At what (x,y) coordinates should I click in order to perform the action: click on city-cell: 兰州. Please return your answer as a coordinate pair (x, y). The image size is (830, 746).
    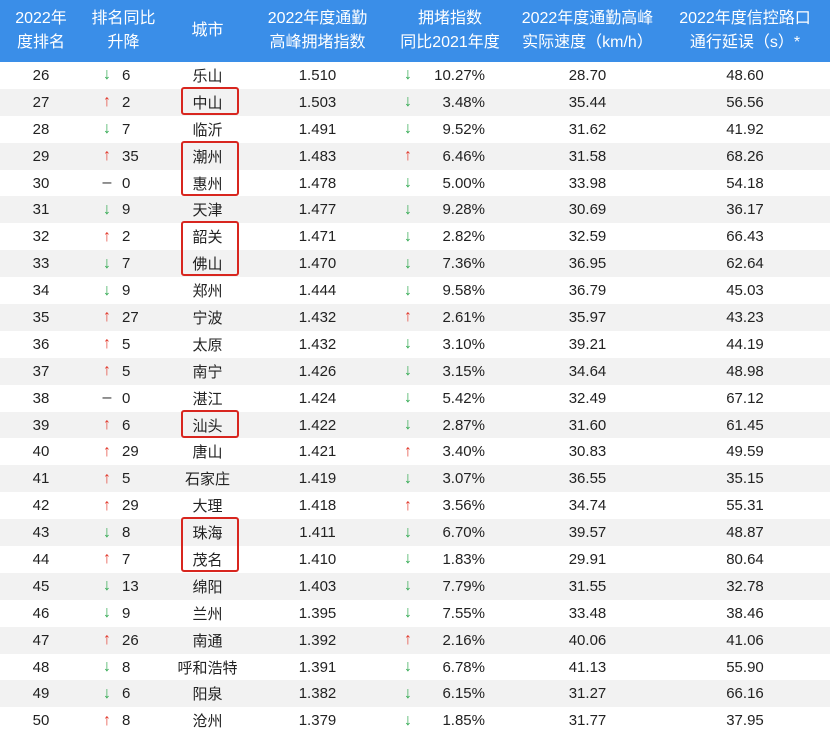
    Looking at the image, I should click on (207, 614).